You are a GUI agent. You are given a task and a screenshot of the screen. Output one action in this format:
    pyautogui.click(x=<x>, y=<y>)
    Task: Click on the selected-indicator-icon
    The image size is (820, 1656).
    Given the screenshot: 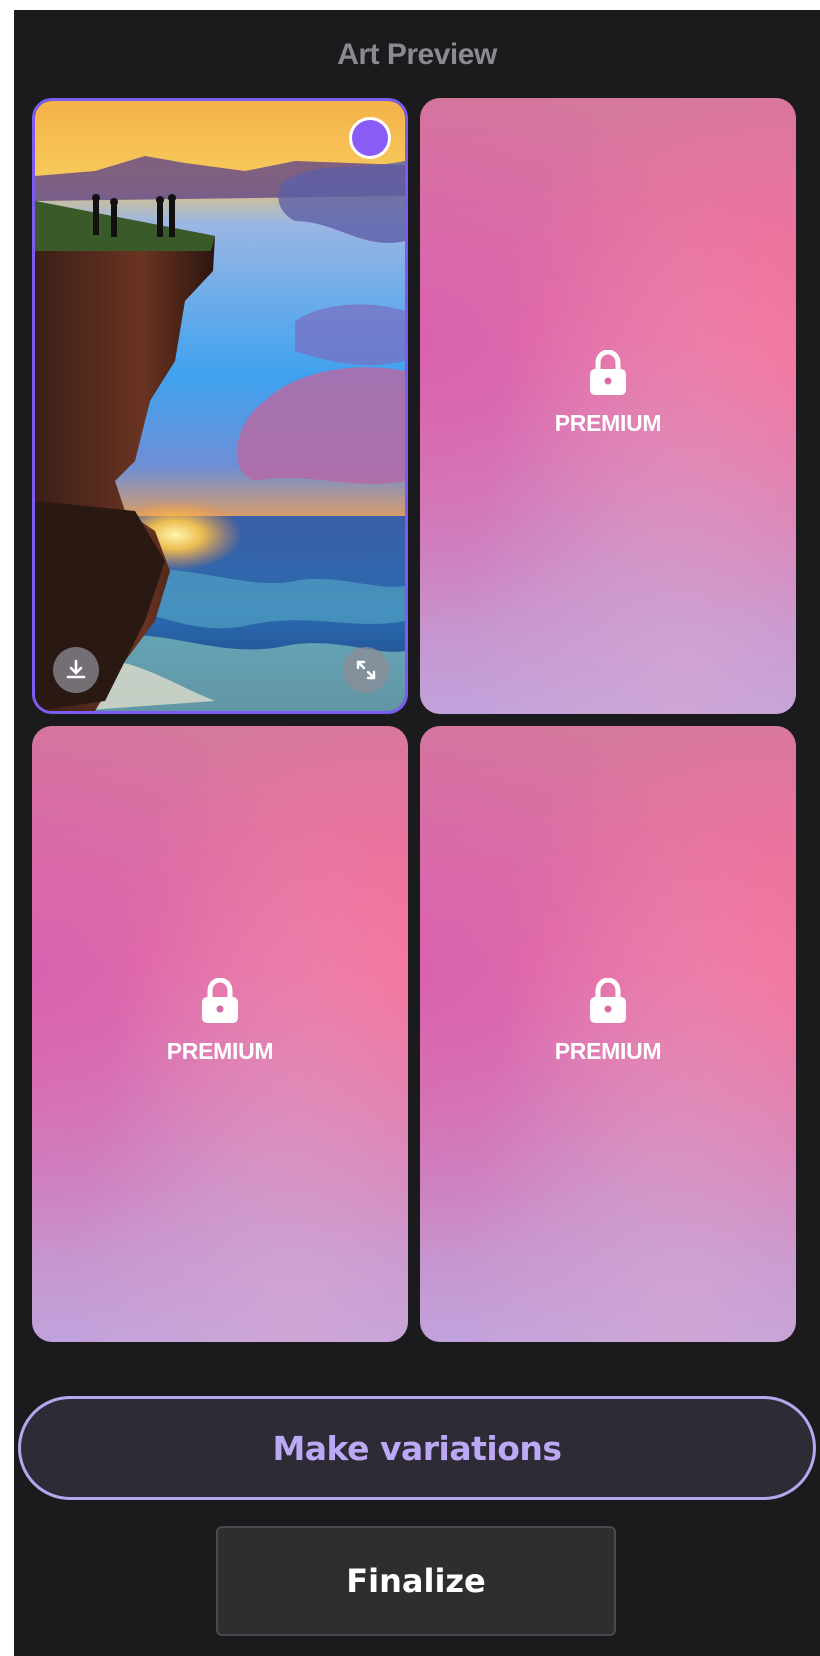 What is the action you would take?
    pyautogui.click(x=370, y=138)
    